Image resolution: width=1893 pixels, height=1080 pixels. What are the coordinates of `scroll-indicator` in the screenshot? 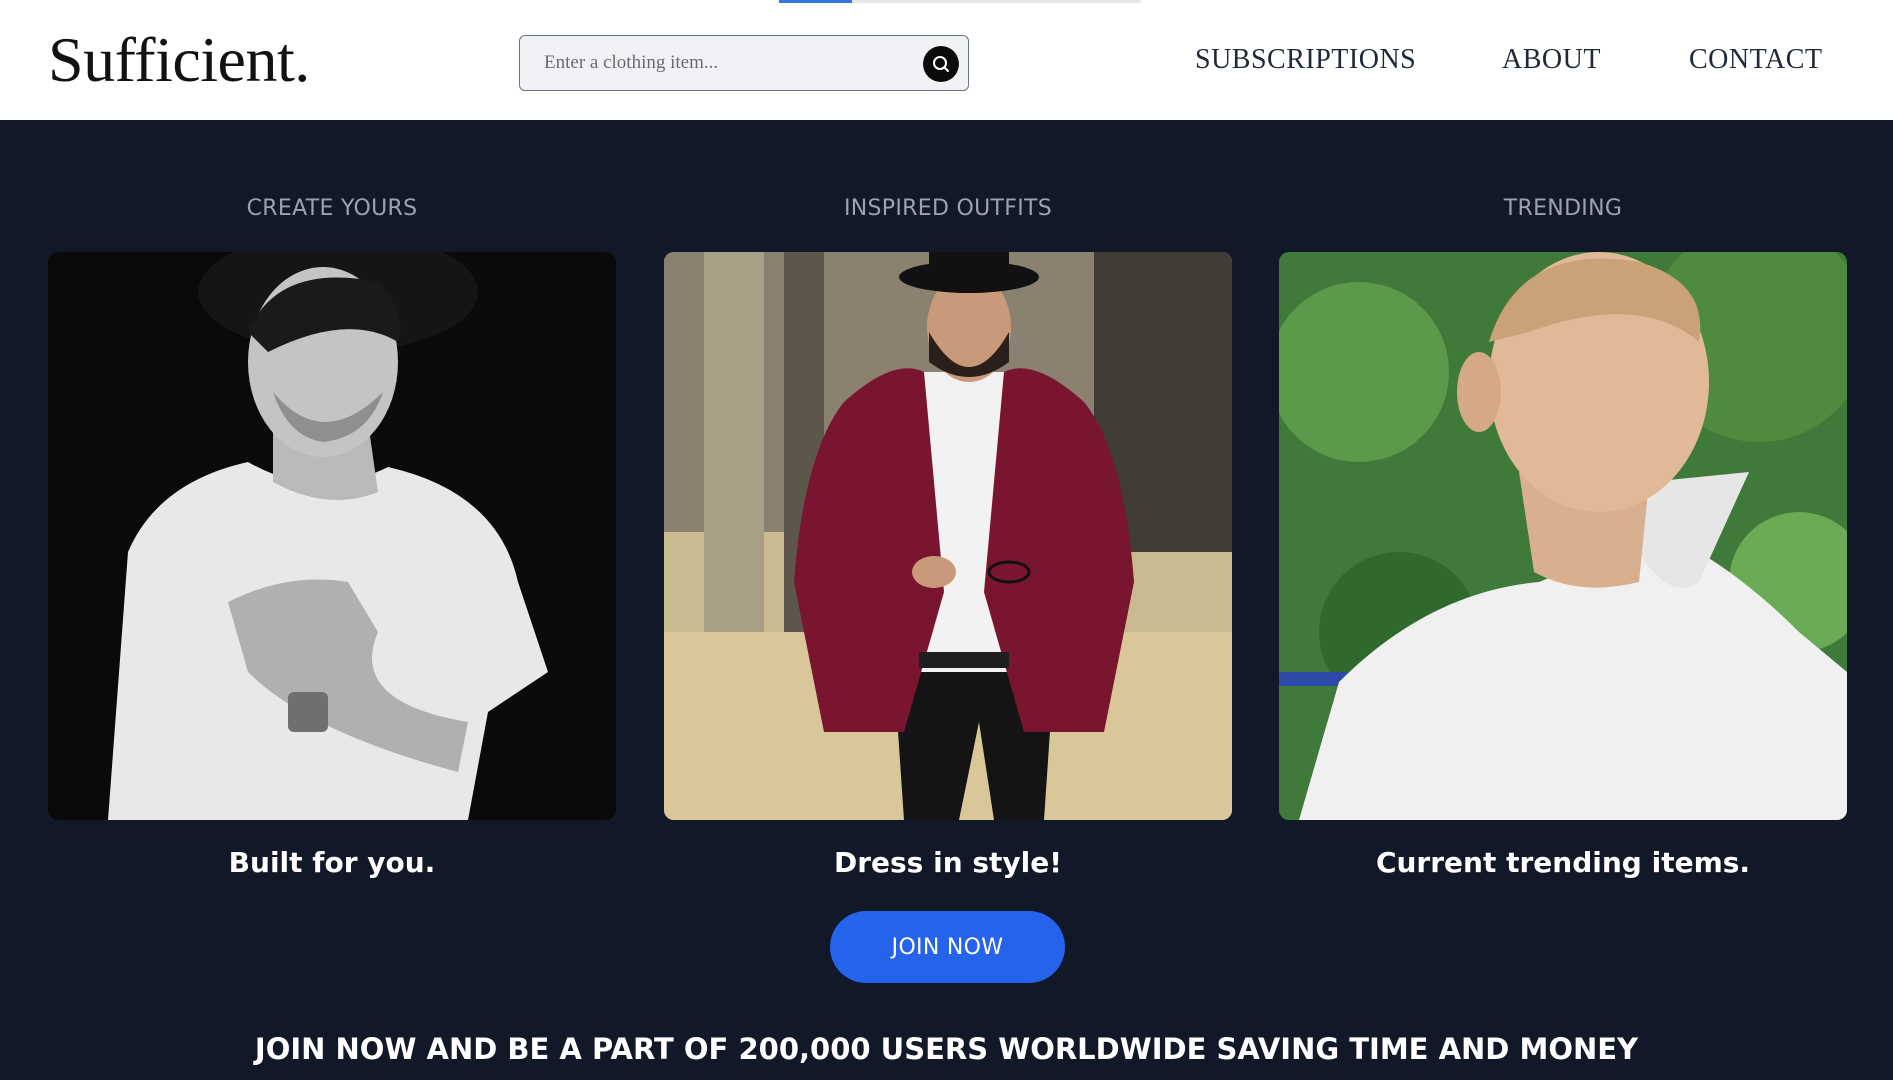 It's located at (960, 1).